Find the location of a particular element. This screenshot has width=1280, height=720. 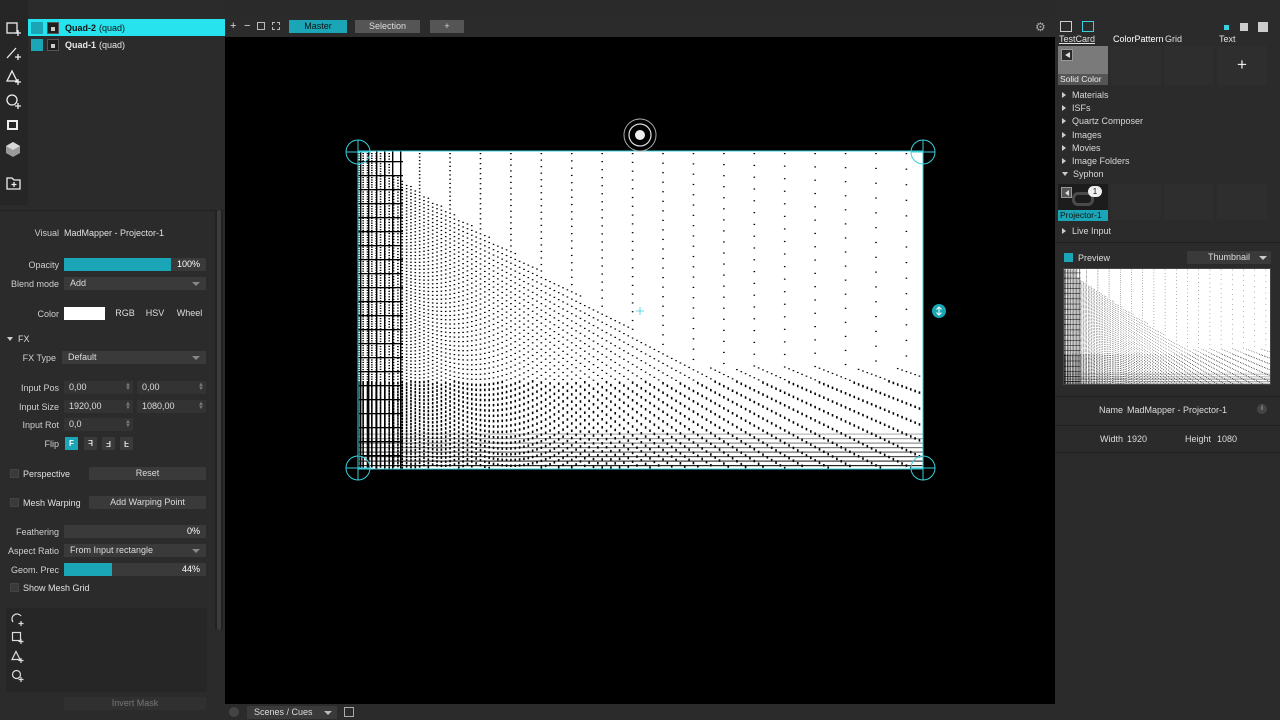

preview-mode-dropdown: Thumbnail is located at coordinates (1229, 257).